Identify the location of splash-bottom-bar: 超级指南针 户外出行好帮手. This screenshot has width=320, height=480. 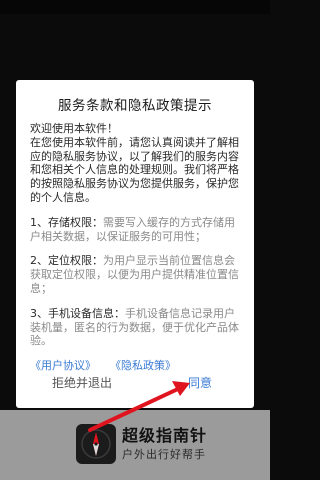
(135, 445).